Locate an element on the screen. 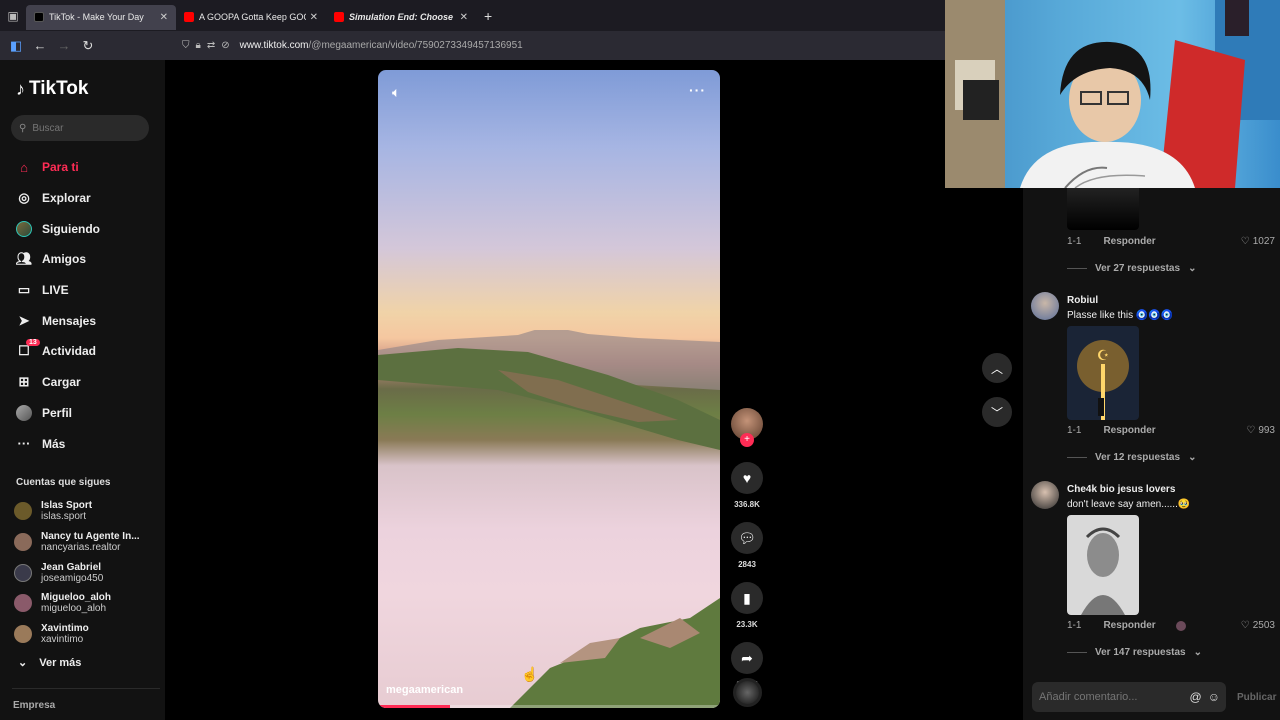 This screenshot has width=1280, height=720. next-video-button: ﹀ is located at coordinates (997, 412).